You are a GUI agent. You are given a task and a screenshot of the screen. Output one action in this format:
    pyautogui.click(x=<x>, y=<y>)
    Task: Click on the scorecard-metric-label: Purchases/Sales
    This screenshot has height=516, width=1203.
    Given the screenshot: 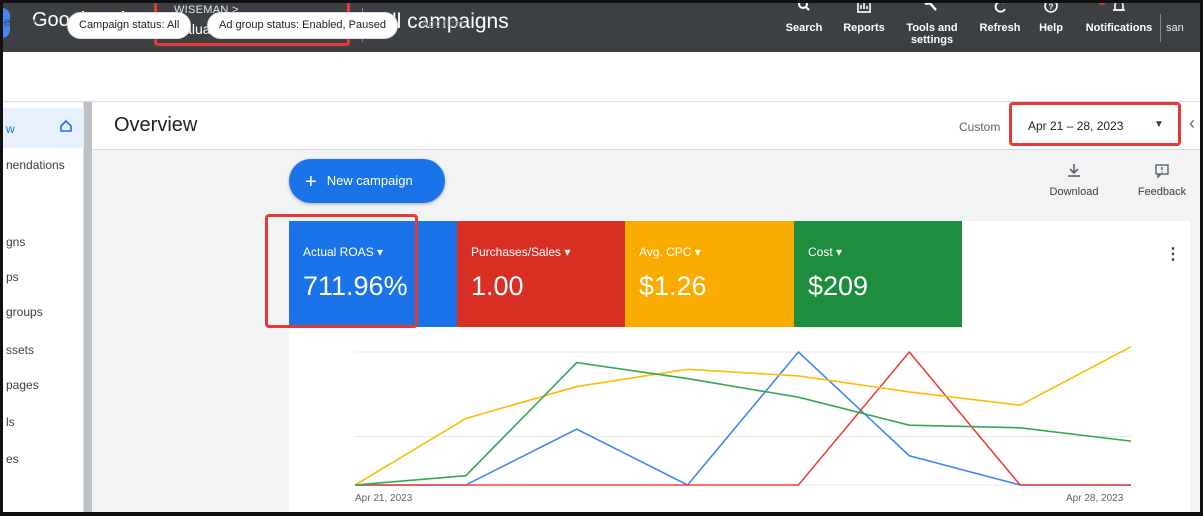 What is the action you would take?
    pyautogui.click(x=516, y=252)
    